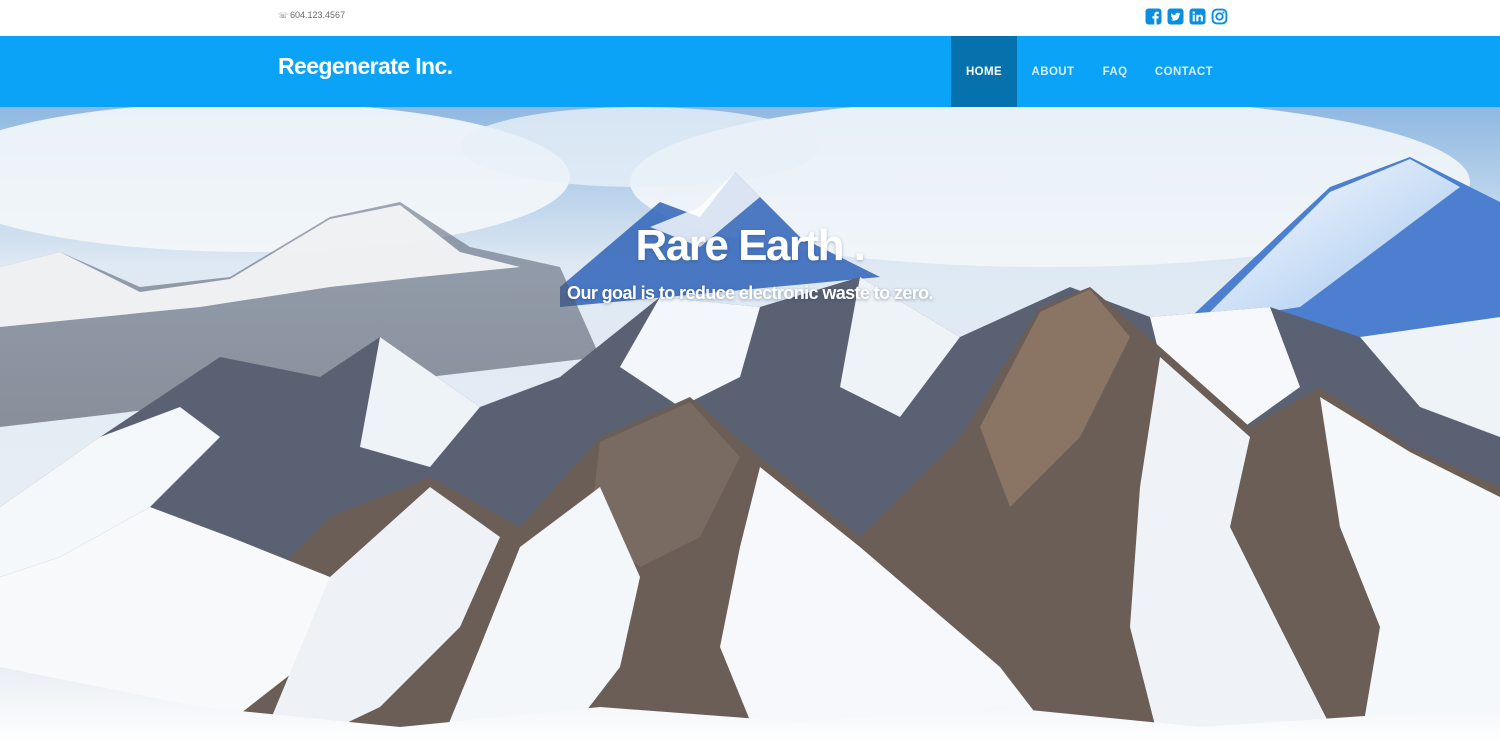 This screenshot has height=745, width=1500. What do you see at coordinates (750, 71) in the screenshot?
I see `main-navbar: Reegenerate Inc. HOME ABOUT FAQ CONTACT` at bounding box center [750, 71].